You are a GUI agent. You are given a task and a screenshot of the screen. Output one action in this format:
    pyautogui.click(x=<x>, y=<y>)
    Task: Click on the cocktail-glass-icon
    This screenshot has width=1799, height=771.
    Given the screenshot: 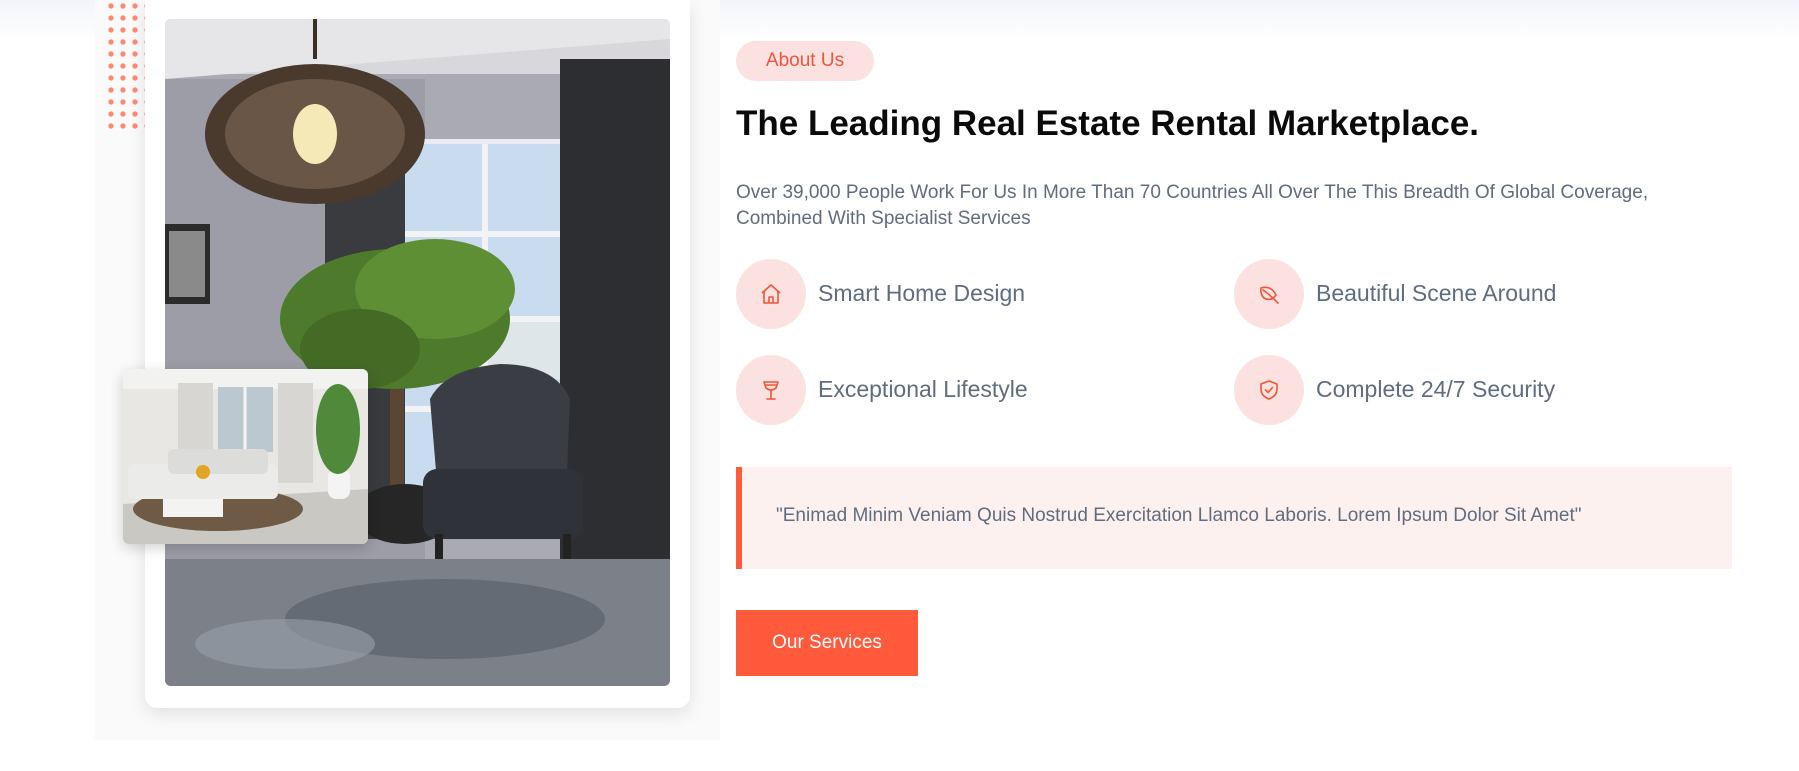 What is the action you would take?
    pyautogui.click(x=771, y=390)
    